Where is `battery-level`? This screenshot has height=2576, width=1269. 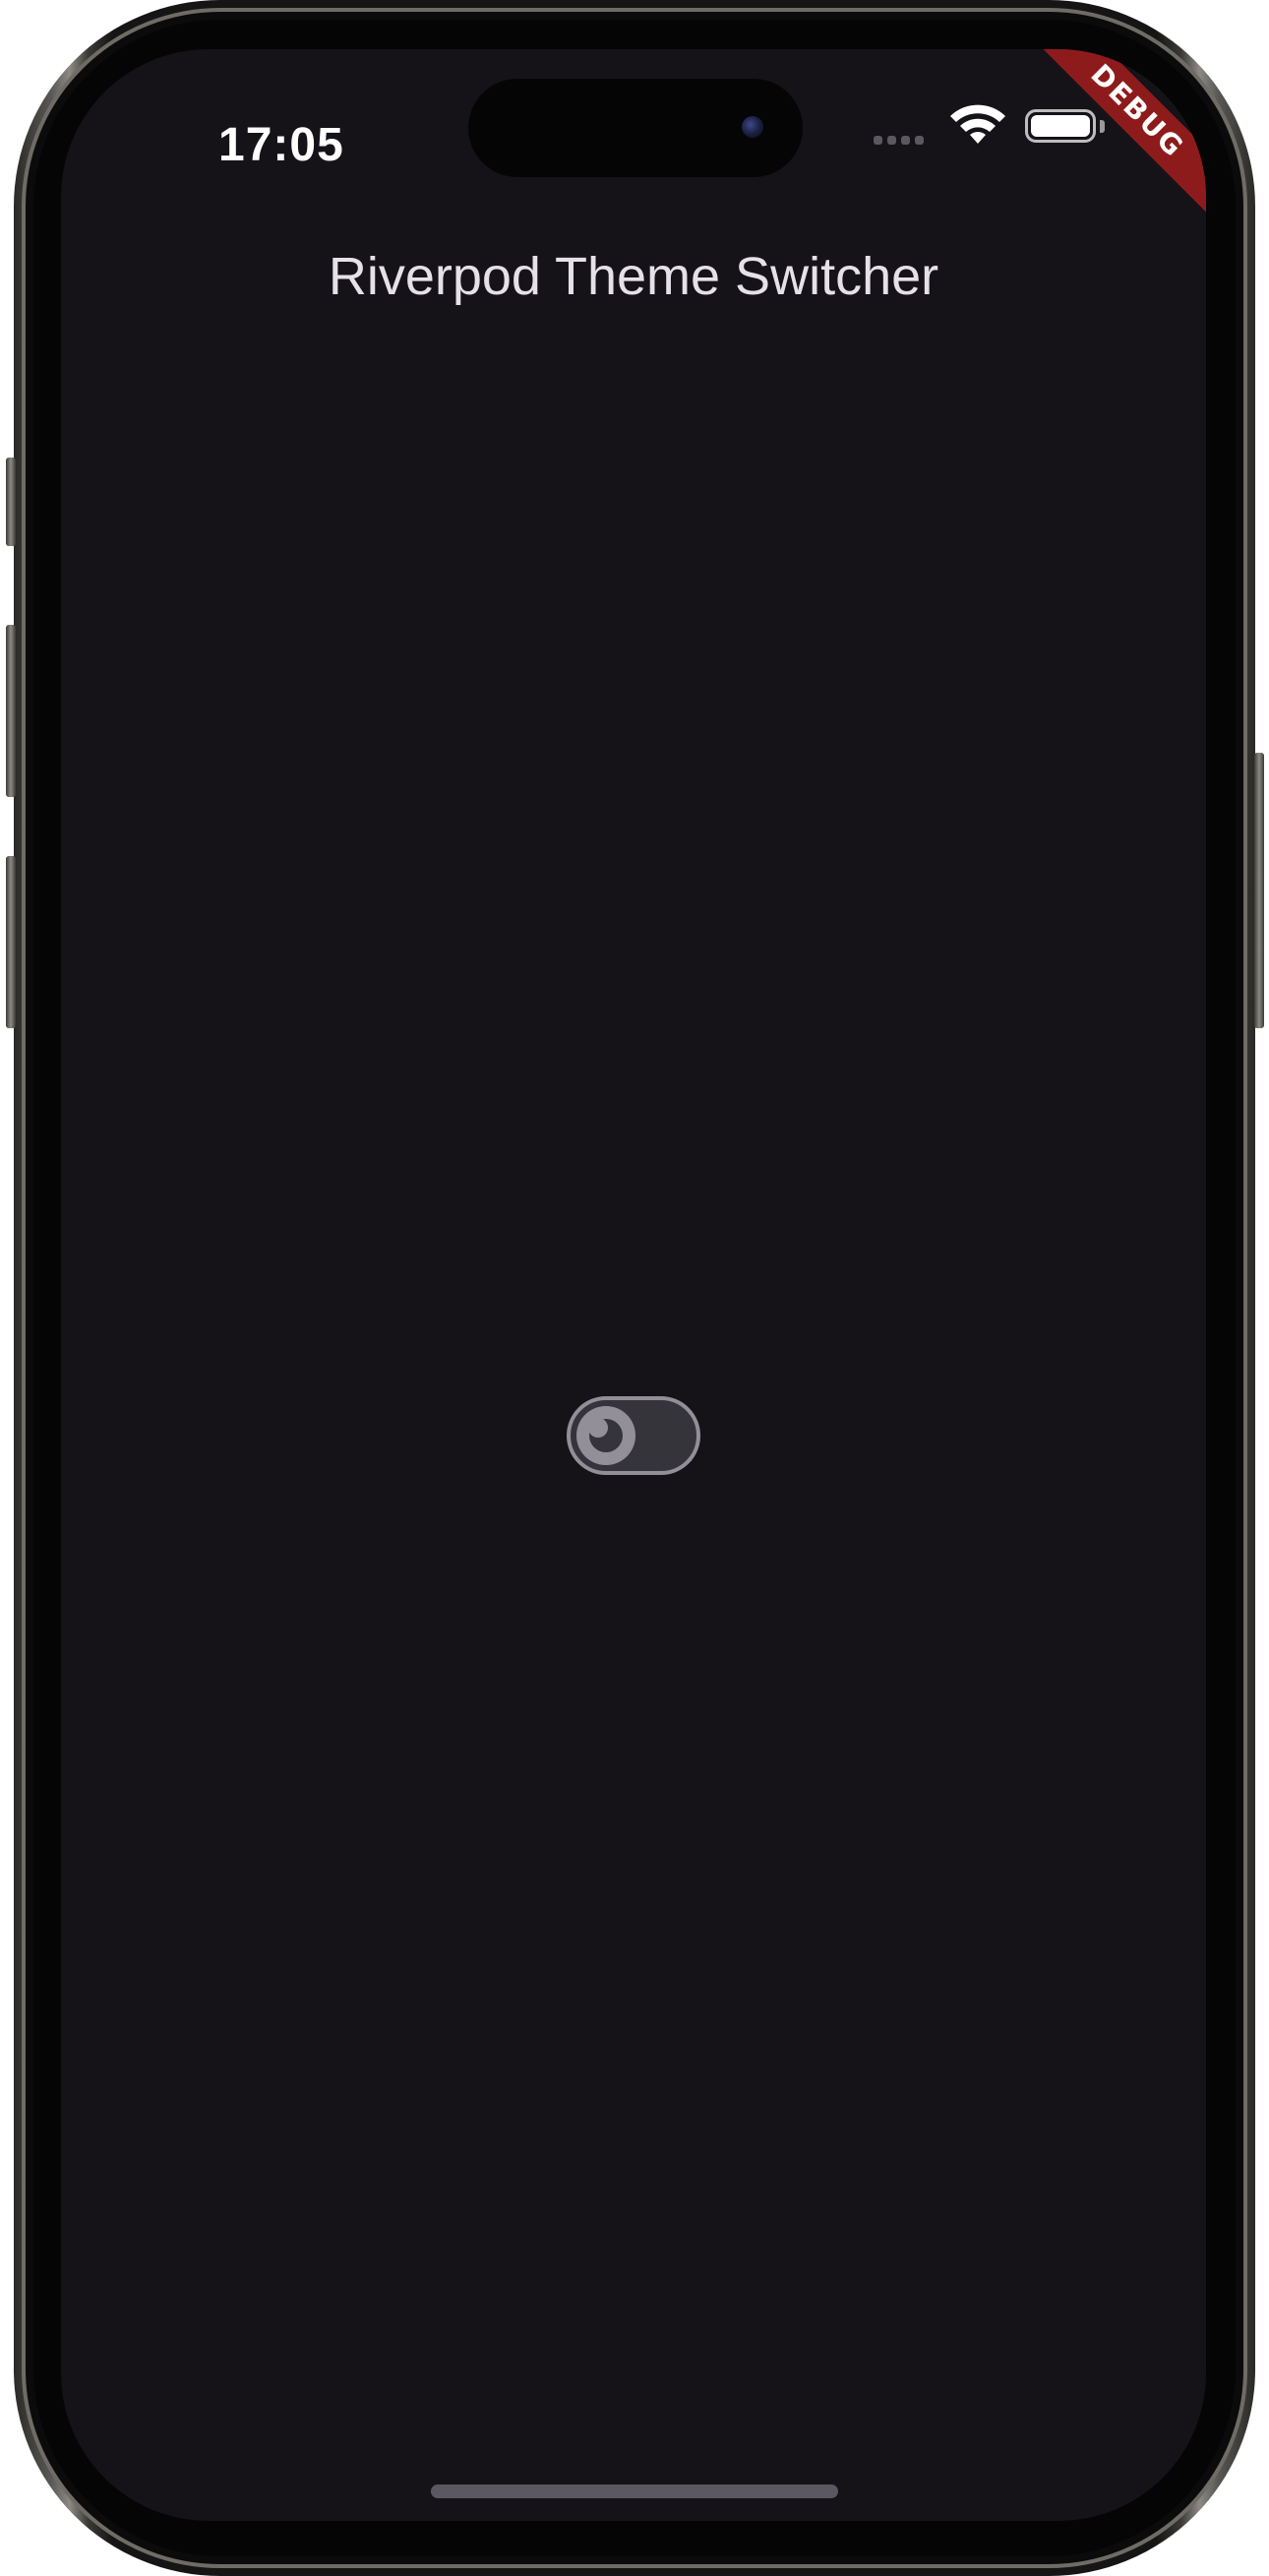 battery-level is located at coordinates (1060, 126).